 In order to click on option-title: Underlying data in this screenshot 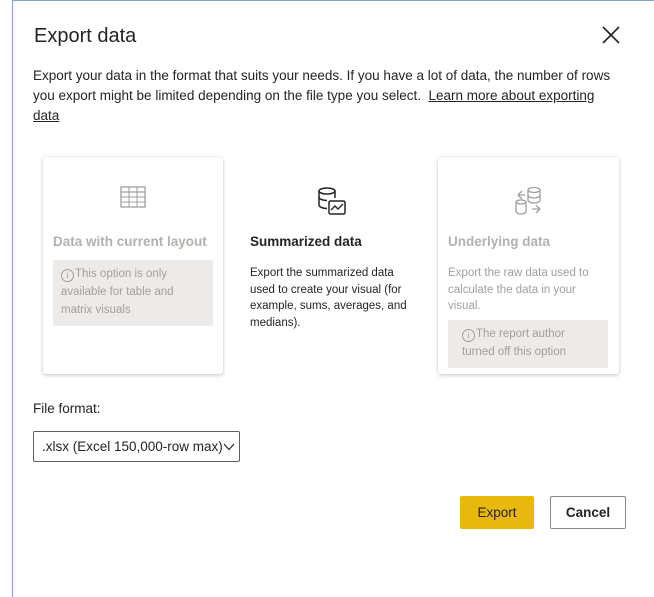, I will do `click(499, 241)`.